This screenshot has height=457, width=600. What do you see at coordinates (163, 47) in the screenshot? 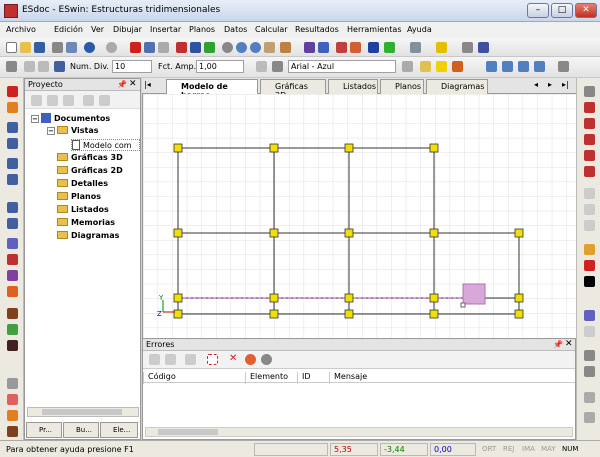
I see `pen-icon` at bounding box center [163, 47].